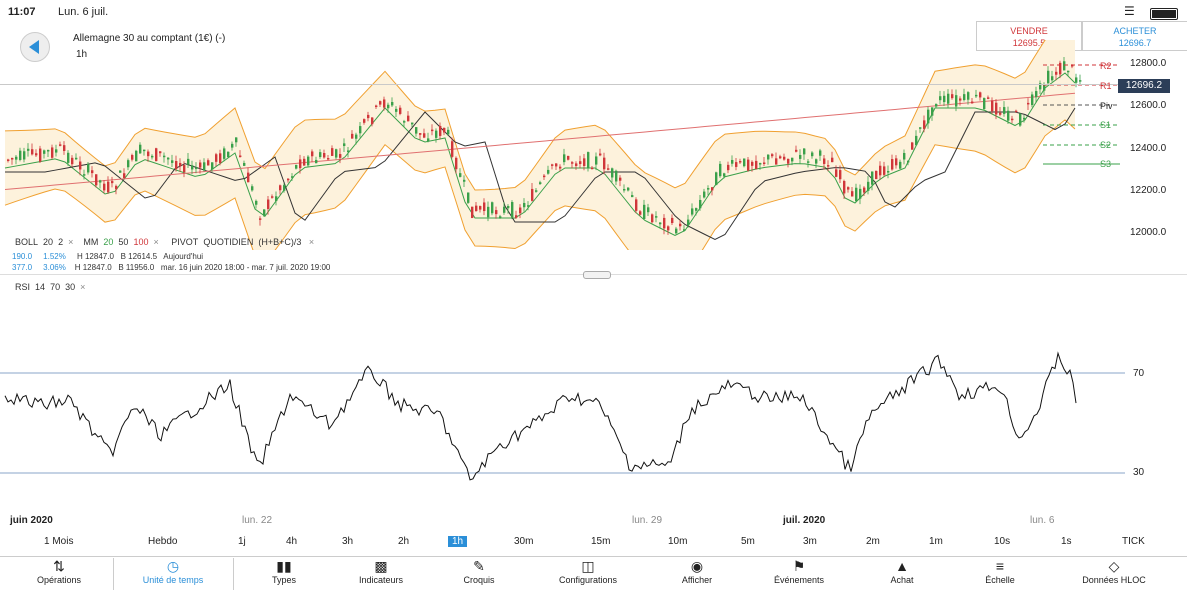 The height and width of the screenshot is (591, 1187). What do you see at coordinates (173, 574) in the screenshot?
I see `toolbar-timeunit-button: ◷ Unité de temps` at bounding box center [173, 574].